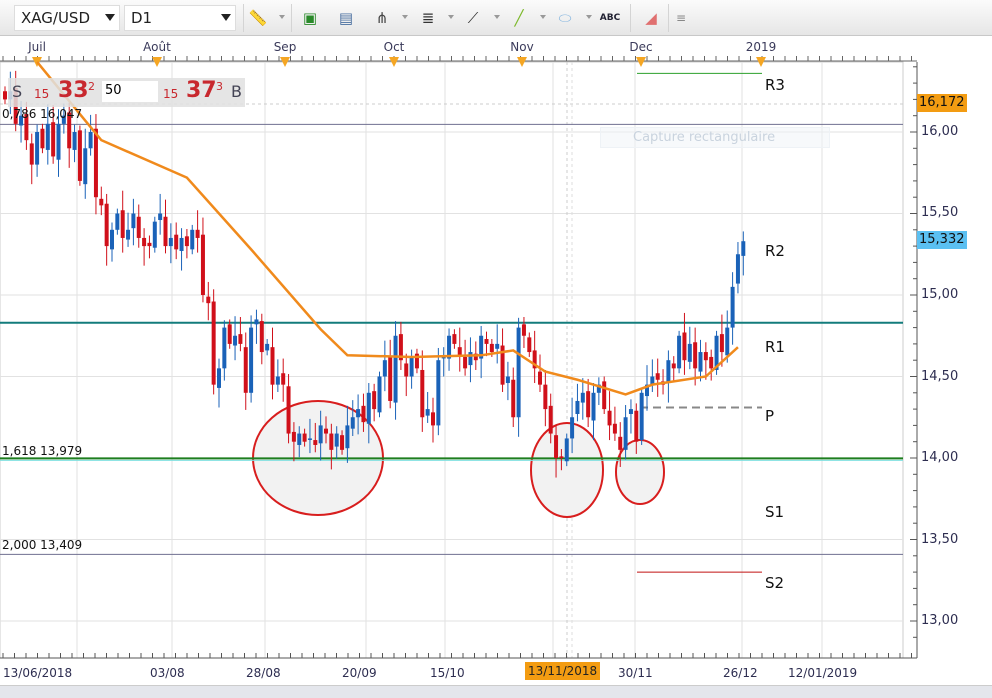 Image resolution: width=992 pixels, height=698 pixels. I want to click on capture-hint: Capture rectangulaire, so click(715, 137).